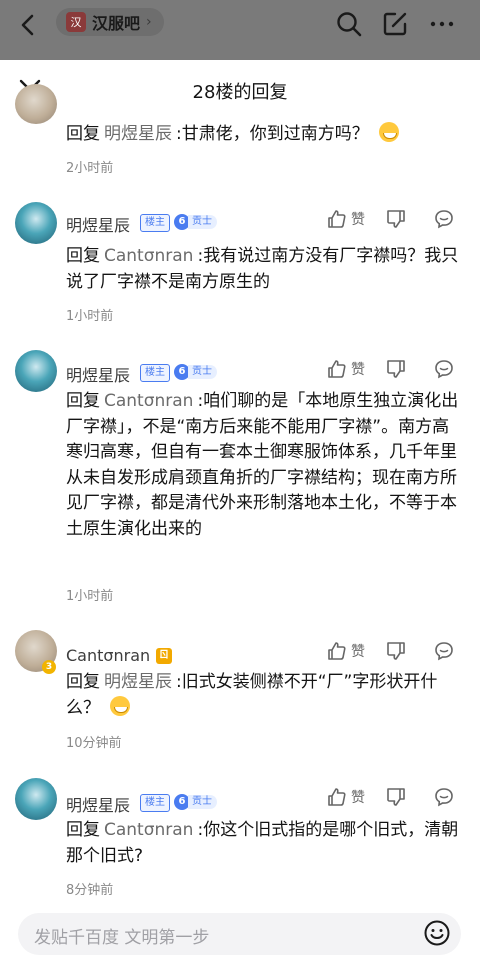  What do you see at coordinates (395, 24) in the screenshot?
I see `edit-icon` at bounding box center [395, 24].